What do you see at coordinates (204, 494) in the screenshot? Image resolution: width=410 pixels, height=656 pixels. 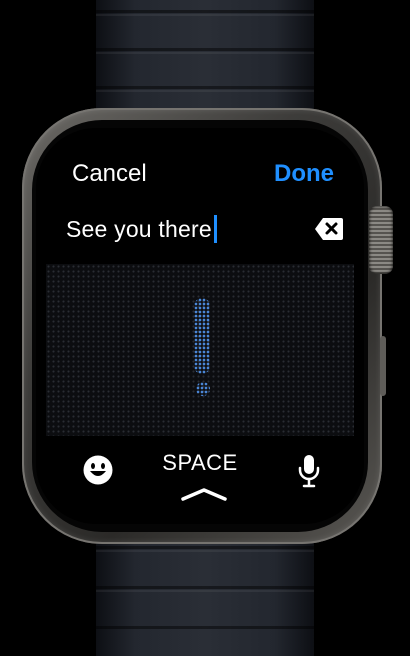 I see `chevron-up-icon` at bounding box center [204, 494].